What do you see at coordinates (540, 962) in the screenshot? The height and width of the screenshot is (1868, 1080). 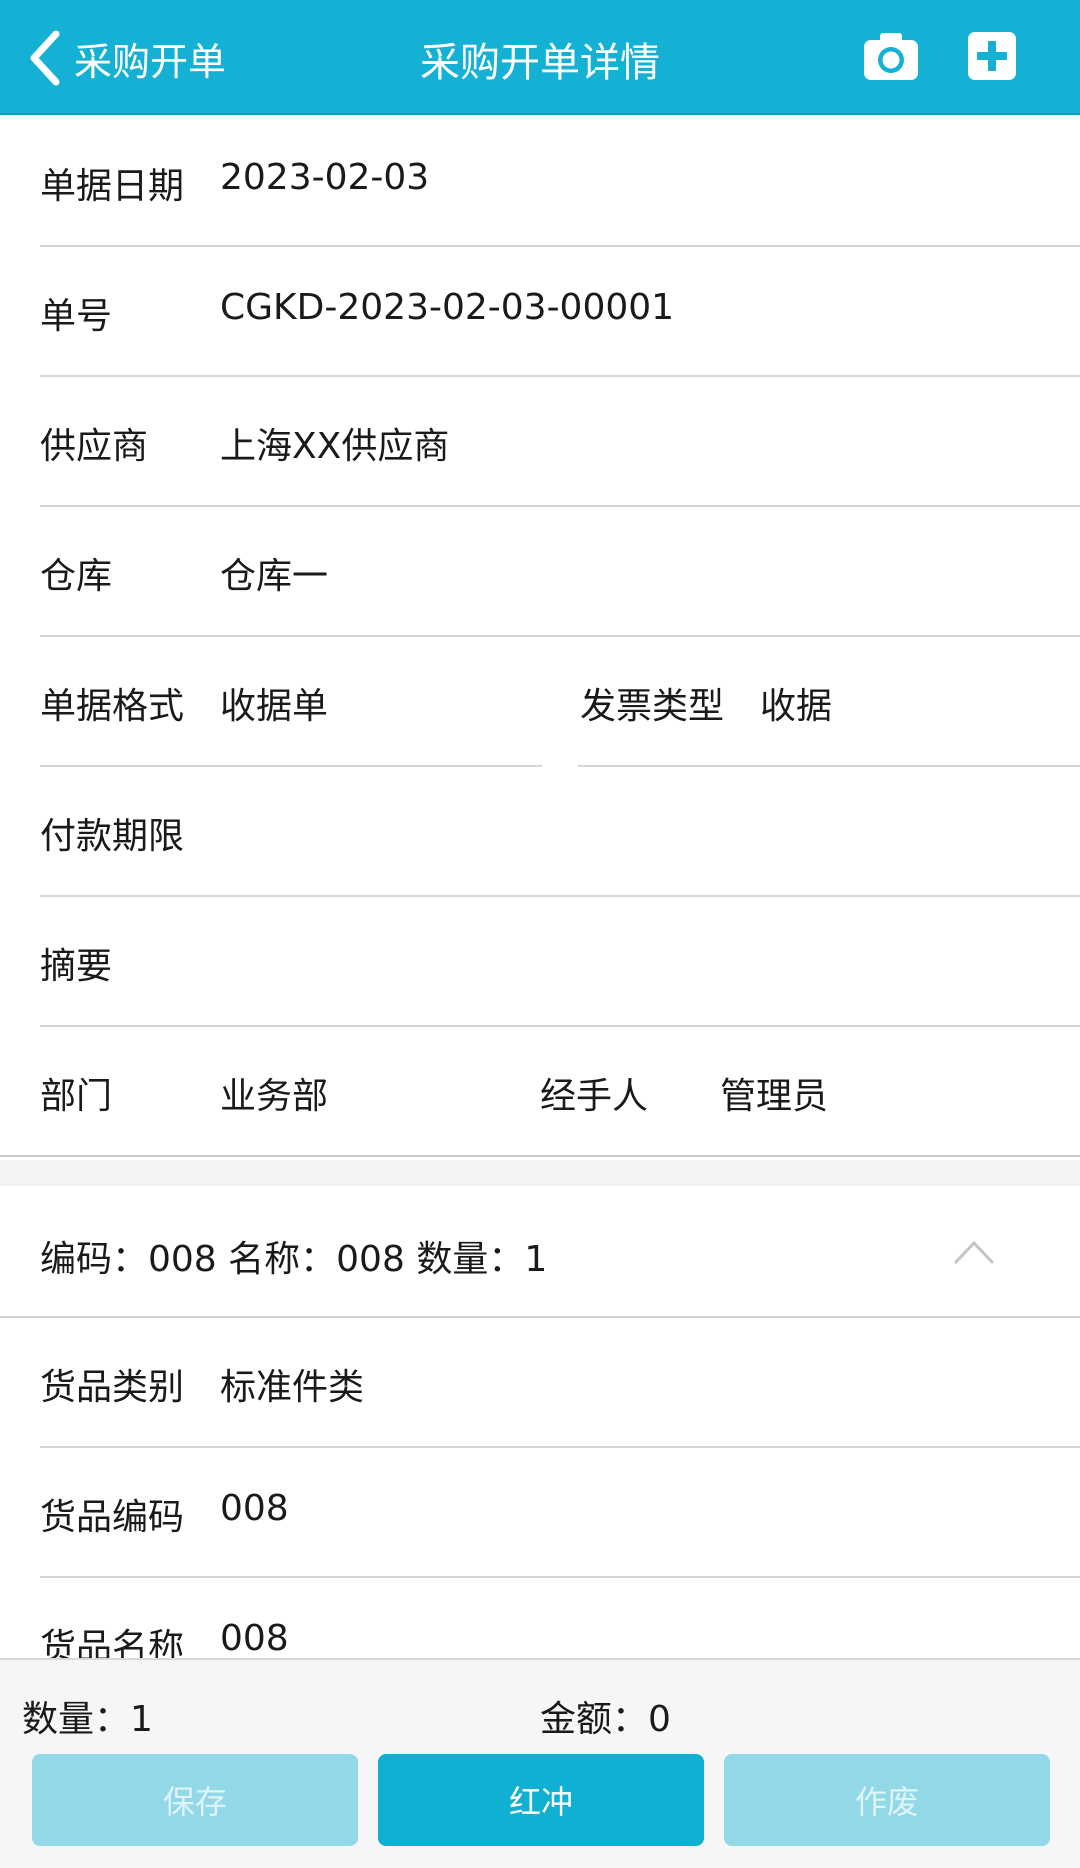 I see `field-summary: 摘要` at bounding box center [540, 962].